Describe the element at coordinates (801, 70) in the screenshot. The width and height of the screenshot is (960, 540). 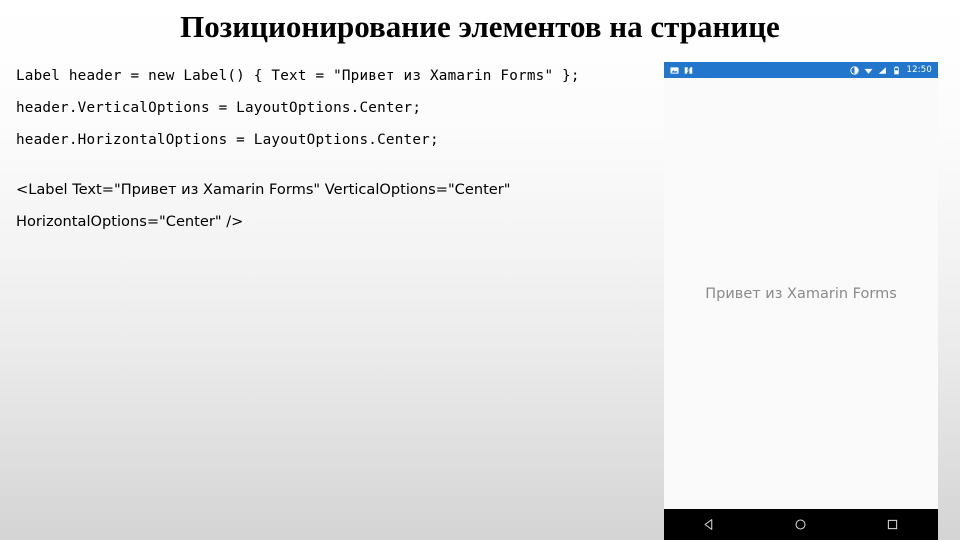
I see `android-status-bar: 12:50` at that location.